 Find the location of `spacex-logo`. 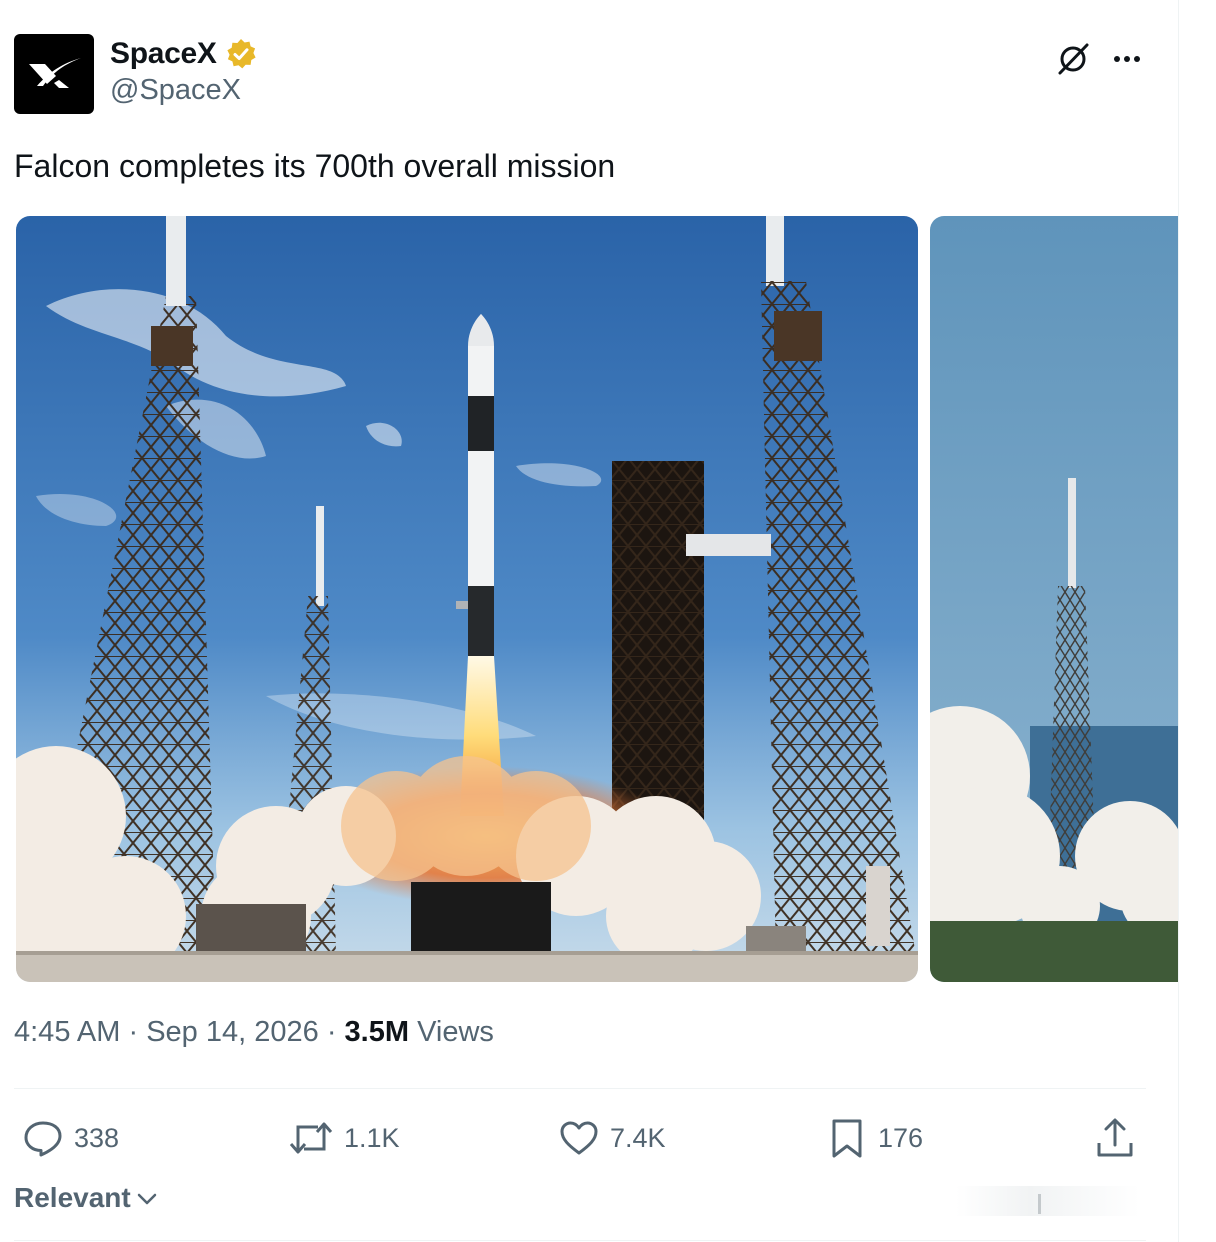

spacex-logo is located at coordinates (55, 73).